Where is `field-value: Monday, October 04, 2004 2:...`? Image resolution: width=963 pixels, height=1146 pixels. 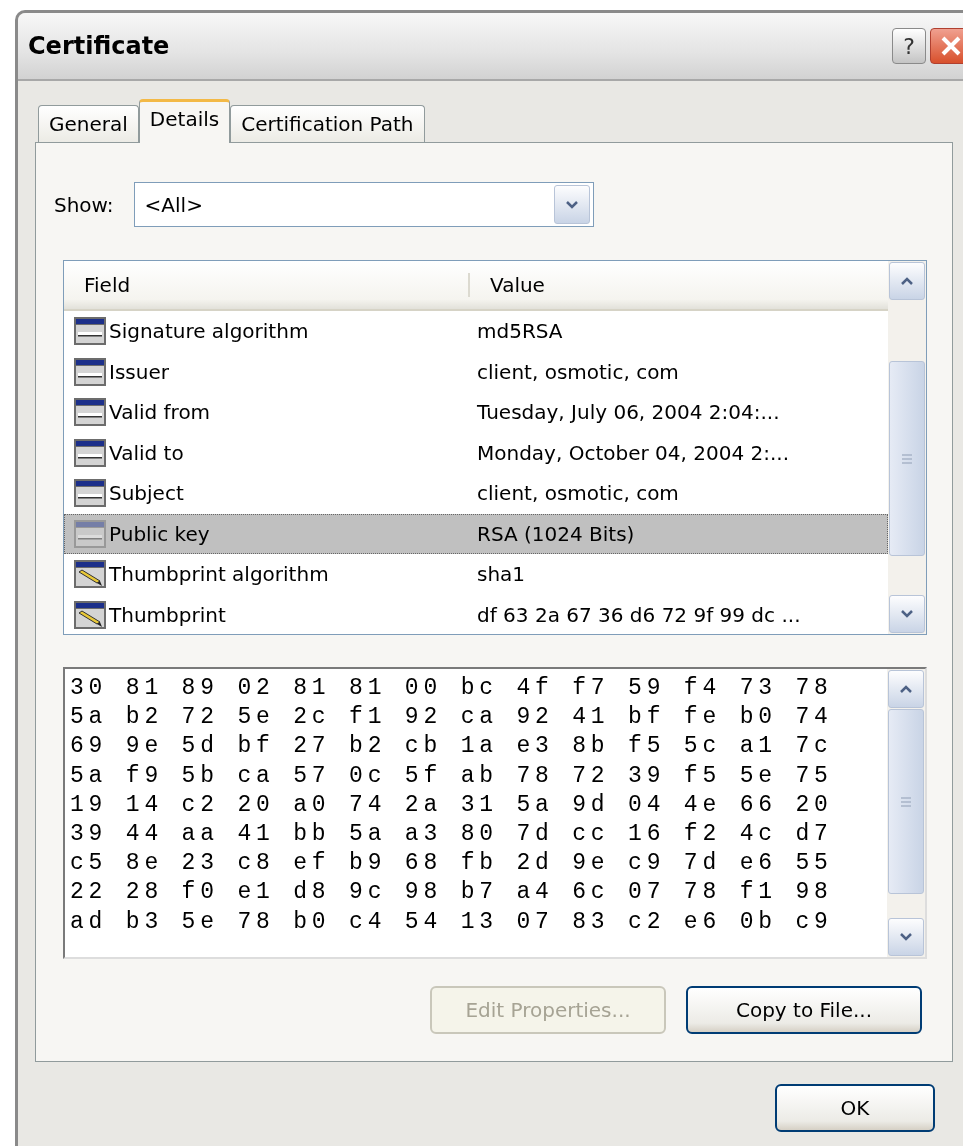
field-value: Monday, October 04, 2004 2:... is located at coordinates (633, 452).